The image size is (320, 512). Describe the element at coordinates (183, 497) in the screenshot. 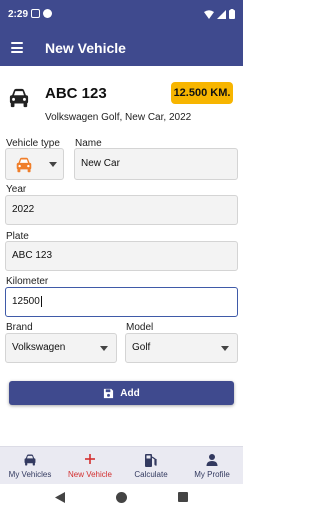

I see `recents-icon` at that location.